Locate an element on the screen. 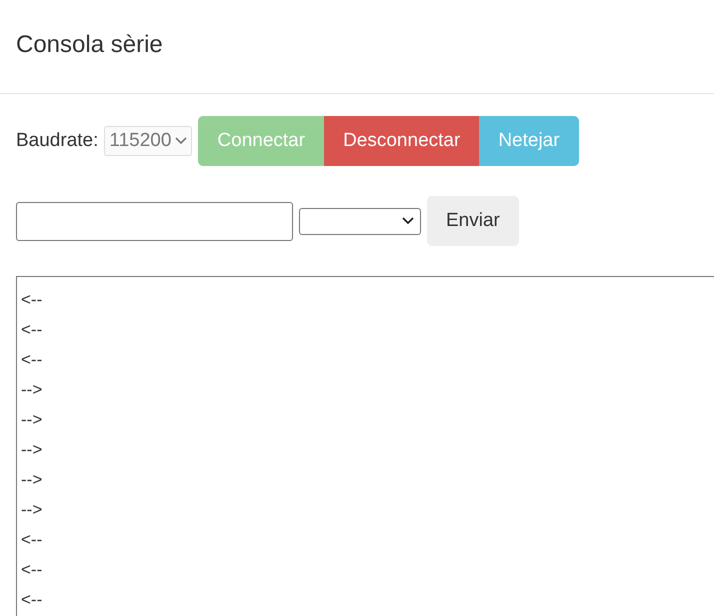 Image resolution: width=714 pixels, height=616 pixels. disconnect-button: Desconnectar is located at coordinates (402, 141).